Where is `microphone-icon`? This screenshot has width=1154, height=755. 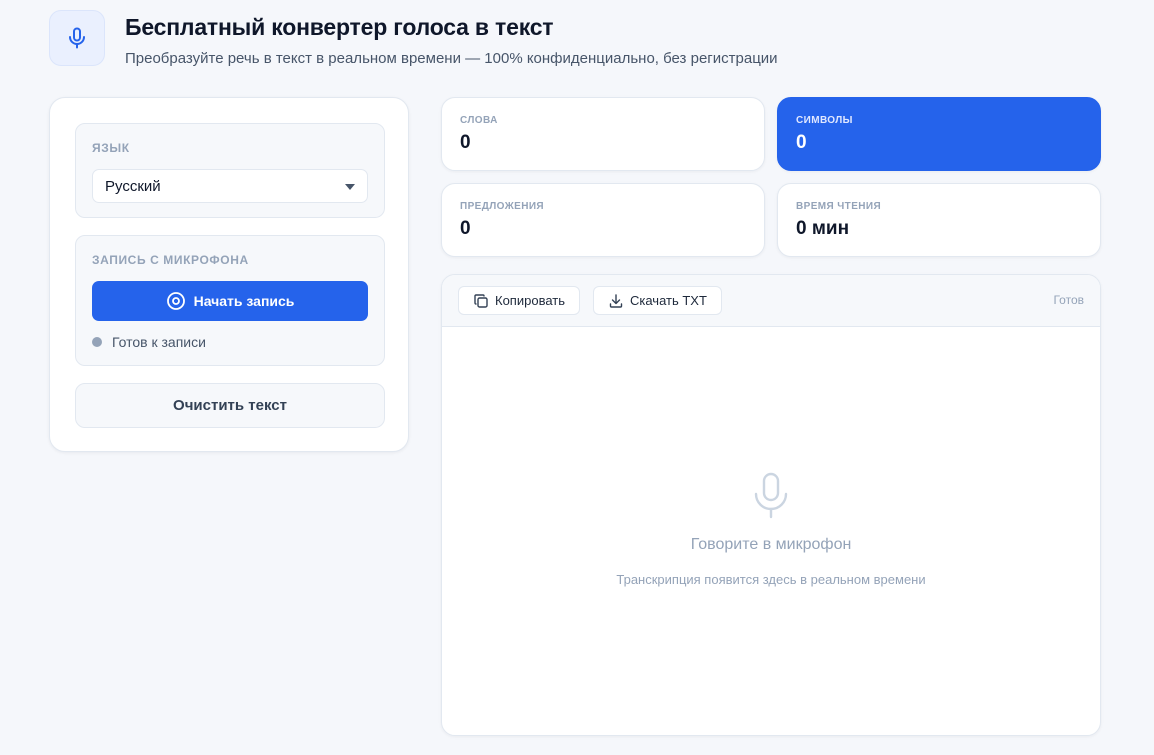 microphone-icon is located at coordinates (77, 38).